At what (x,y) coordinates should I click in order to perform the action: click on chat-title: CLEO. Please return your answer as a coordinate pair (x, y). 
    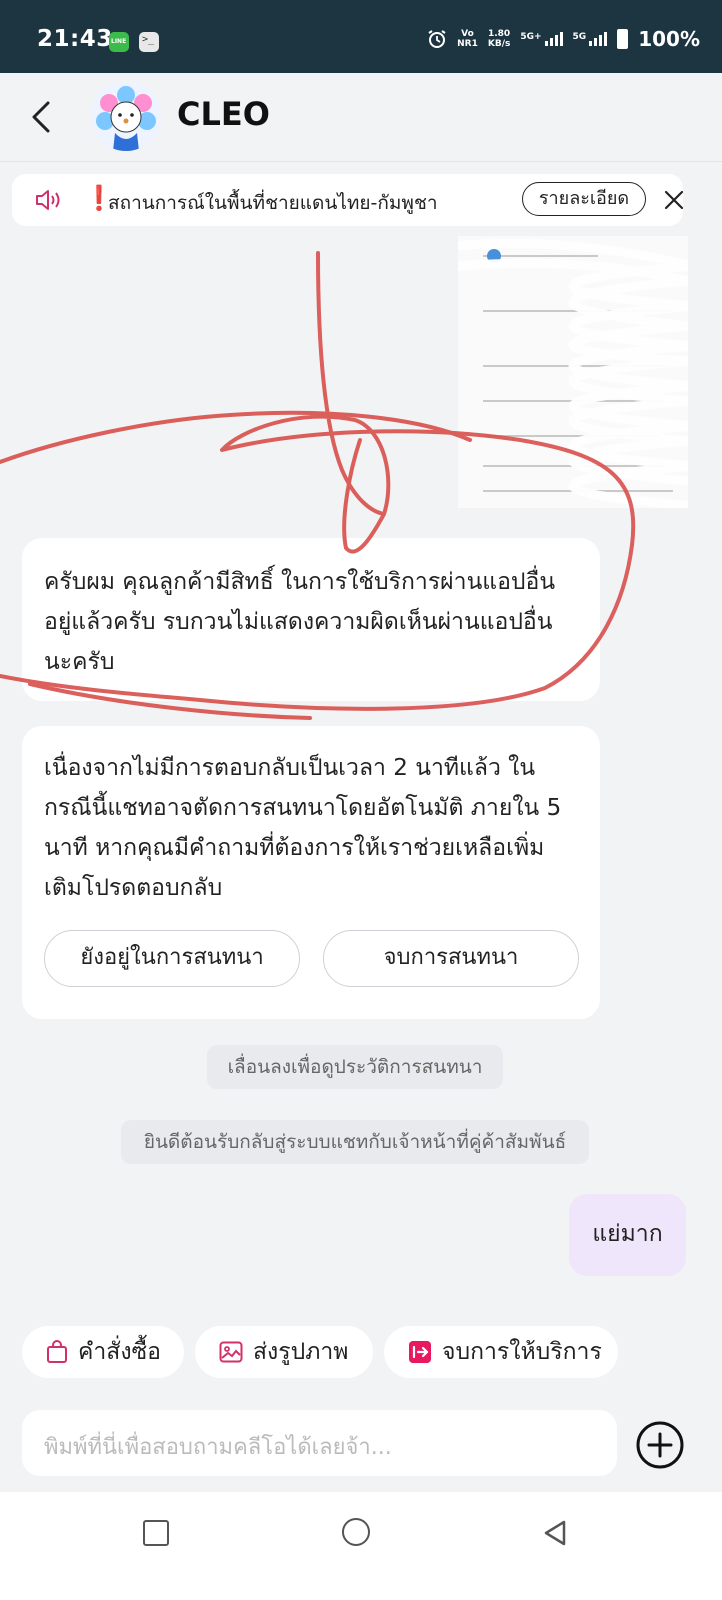
    Looking at the image, I should click on (223, 114).